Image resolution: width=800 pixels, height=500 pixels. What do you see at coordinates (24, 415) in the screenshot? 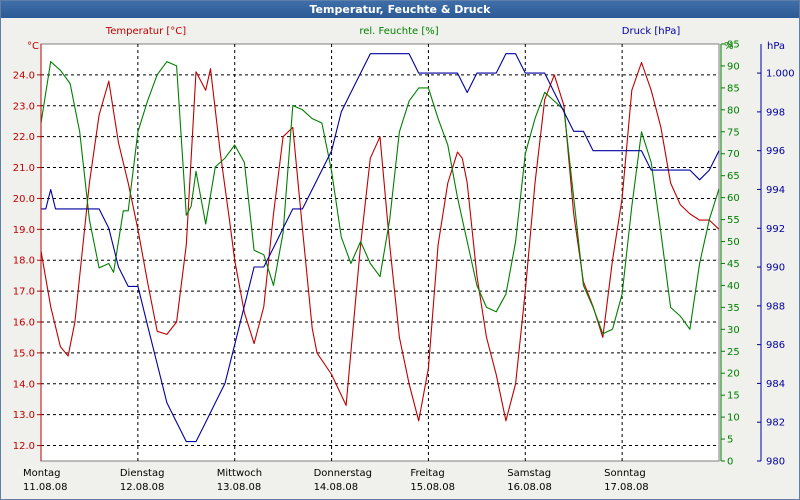
I see `temp-tick-label: 13.0` at bounding box center [24, 415].